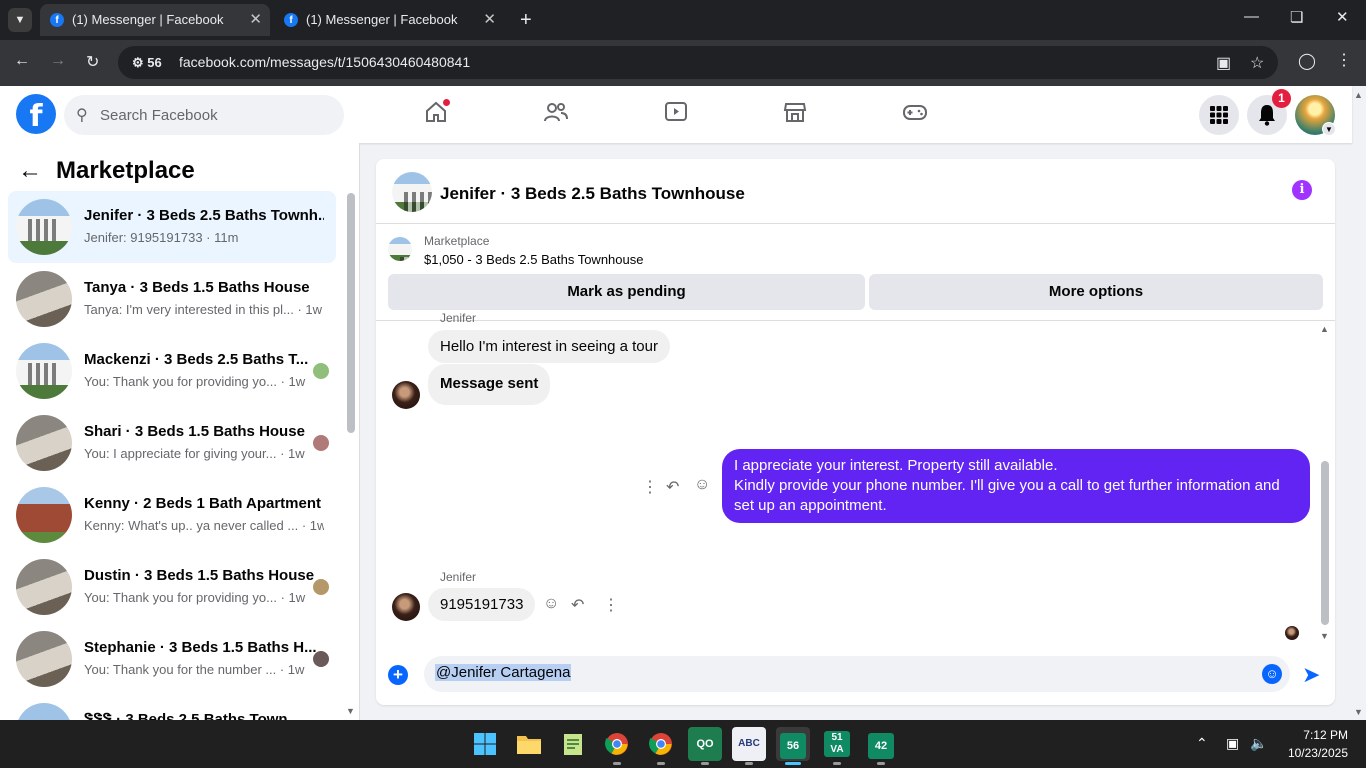 This screenshot has height=768, width=1366. I want to click on emoji-picker-icon: ☺, so click(1272, 674).